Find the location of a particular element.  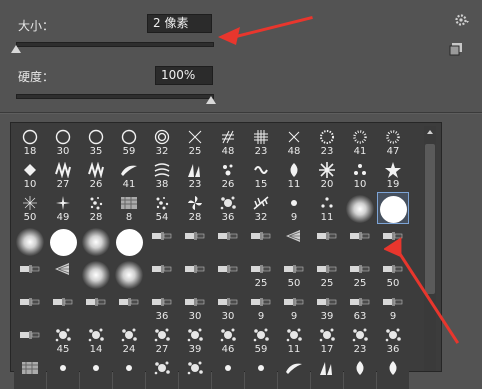

brush-preset: 47 is located at coordinates (393, 142).